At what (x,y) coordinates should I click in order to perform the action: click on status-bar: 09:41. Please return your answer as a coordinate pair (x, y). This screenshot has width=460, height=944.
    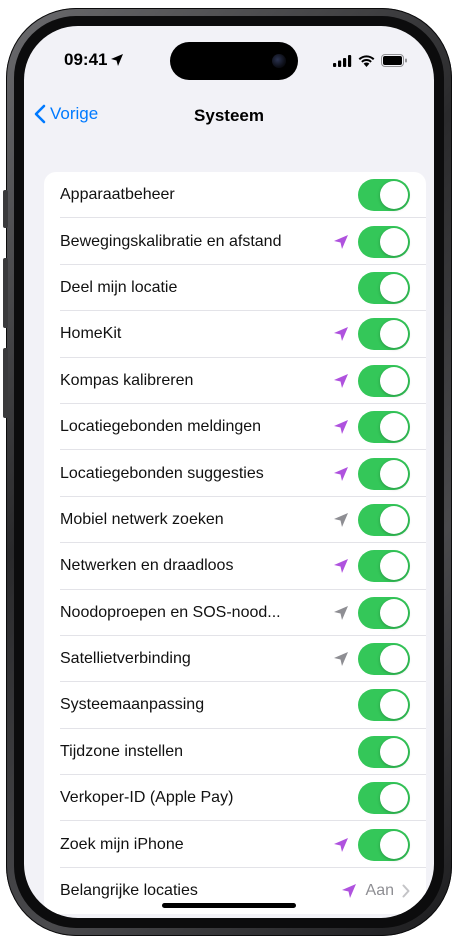
    Looking at the image, I should click on (229, 61).